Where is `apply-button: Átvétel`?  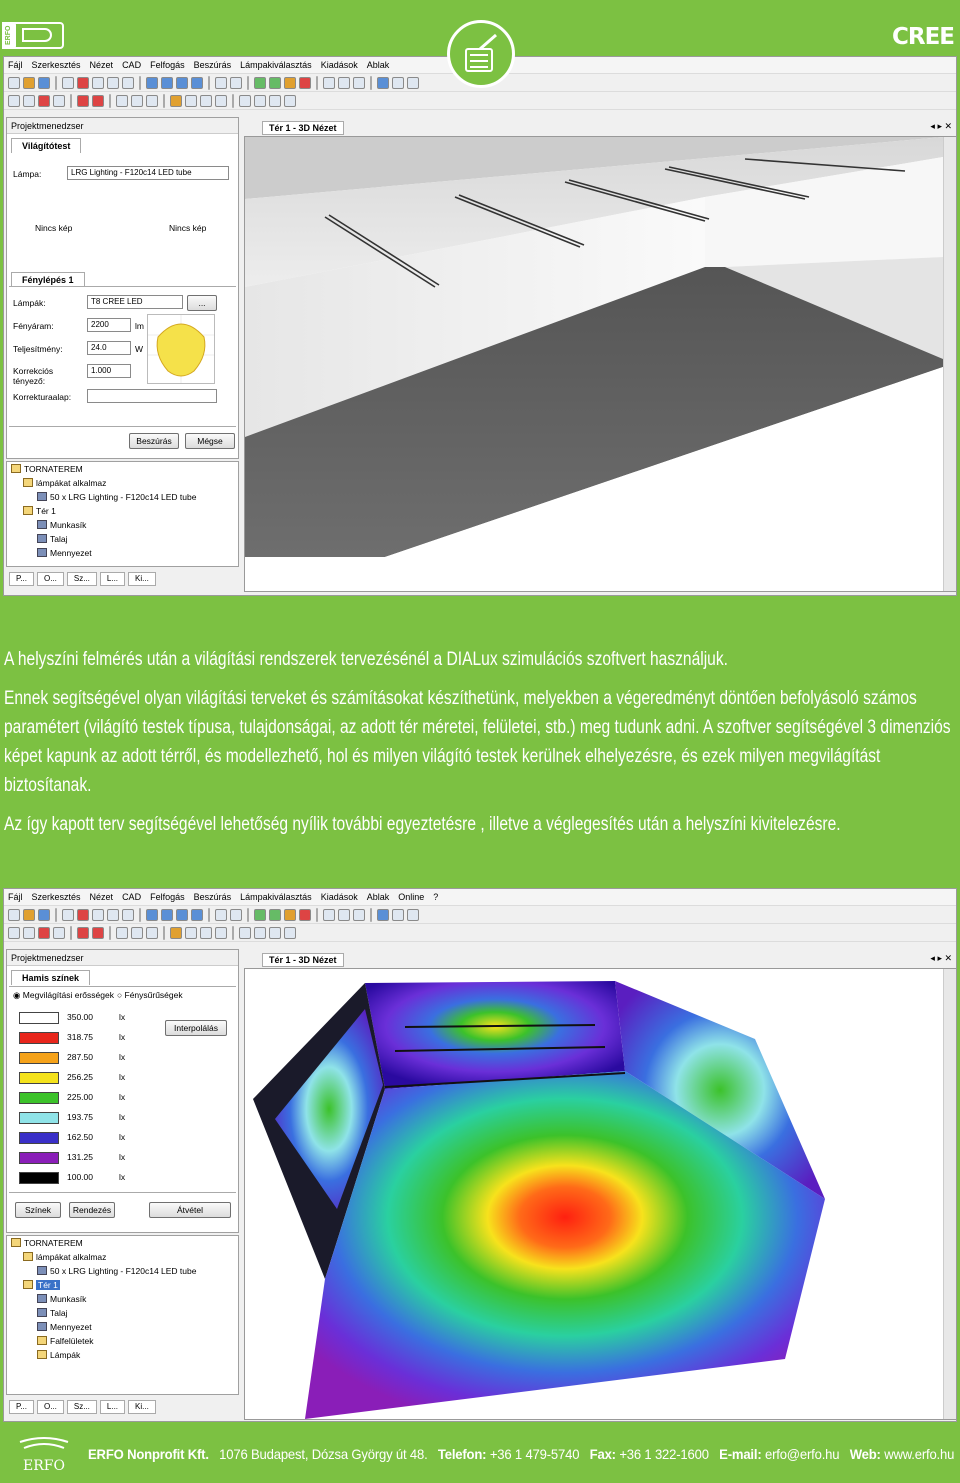 apply-button: Átvétel is located at coordinates (190, 1210).